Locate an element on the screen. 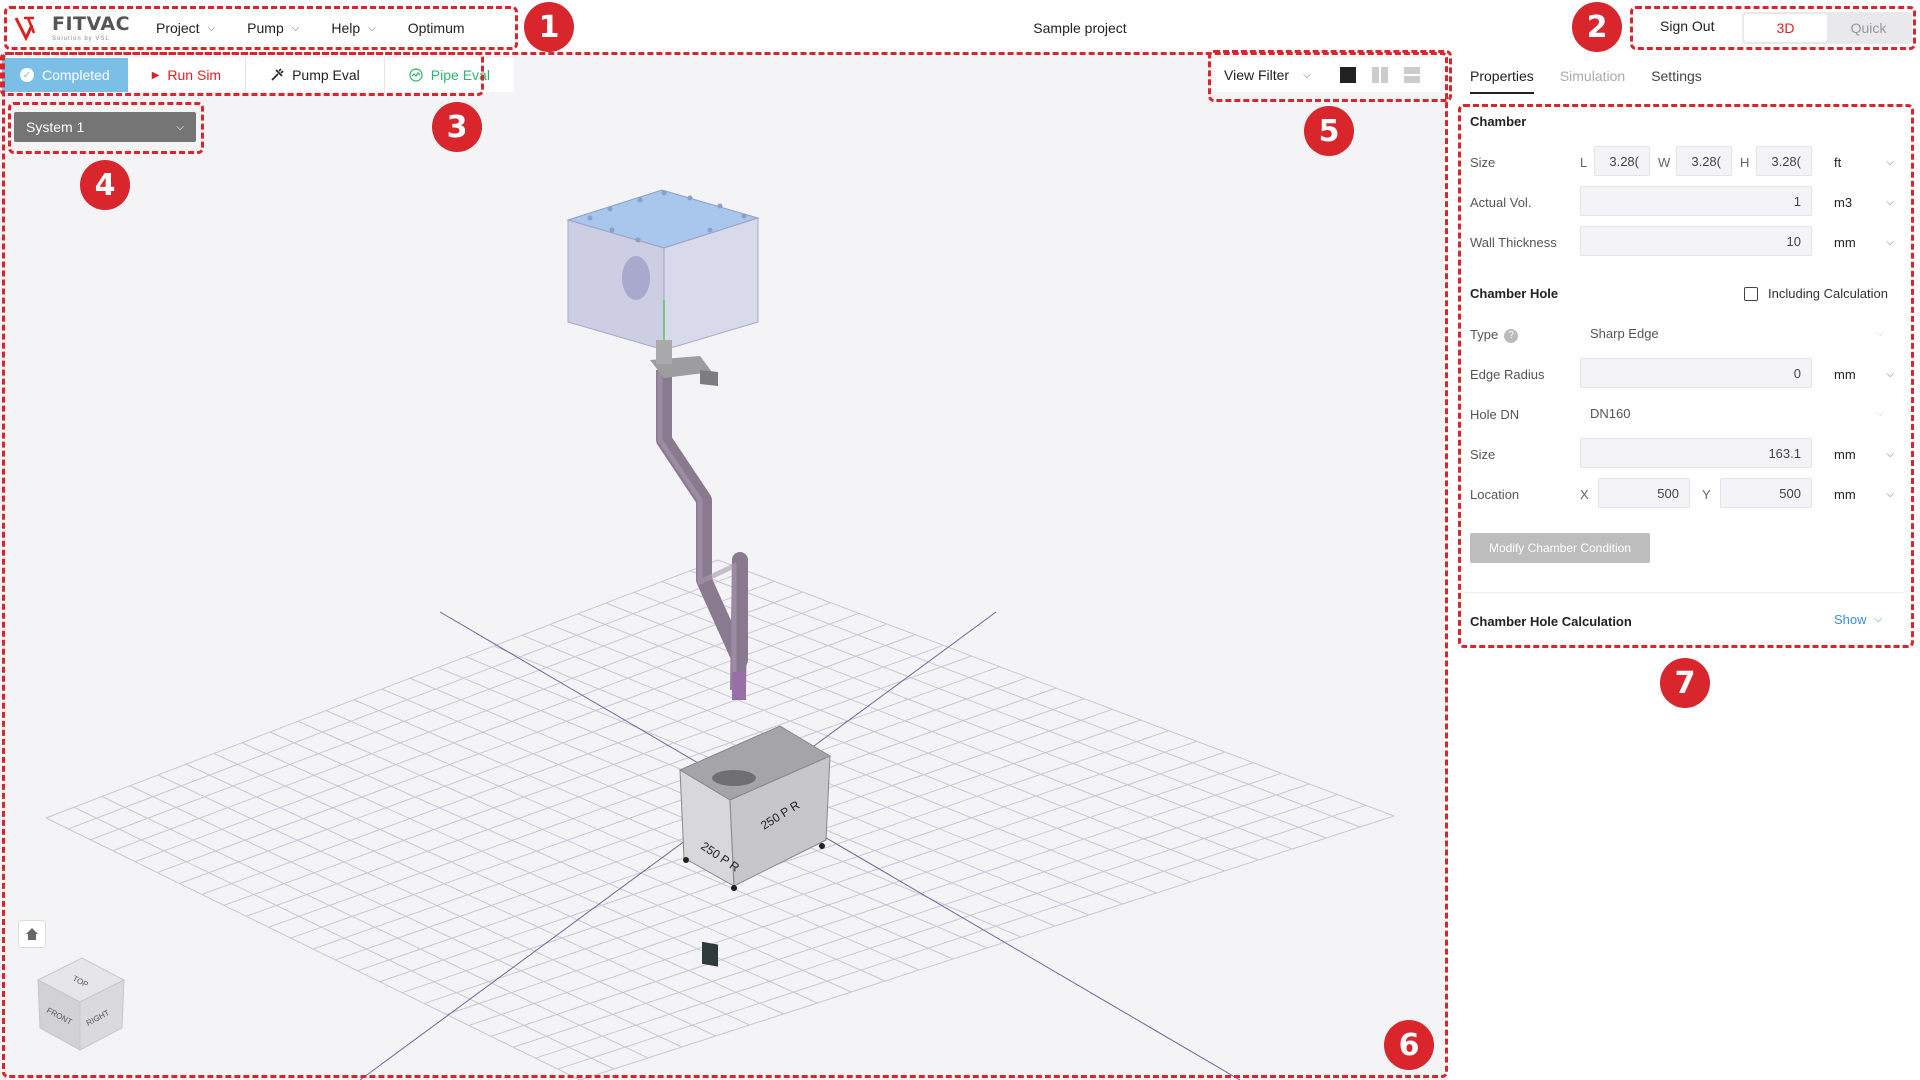 Image resolution: width=1920 pixels, height=1080 pixels. menu-project-label: Project is located at coordinates (178, 28).